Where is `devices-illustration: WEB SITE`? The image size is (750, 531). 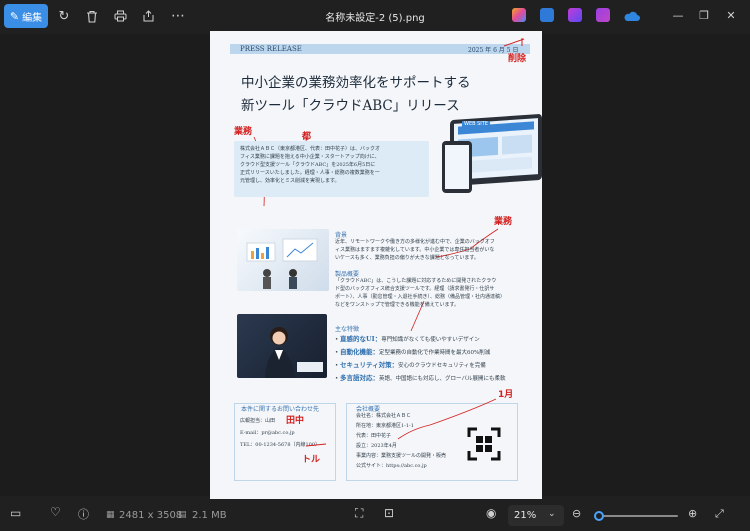 devices-illustration: WEB SITE is located at coordinates (492, 157).